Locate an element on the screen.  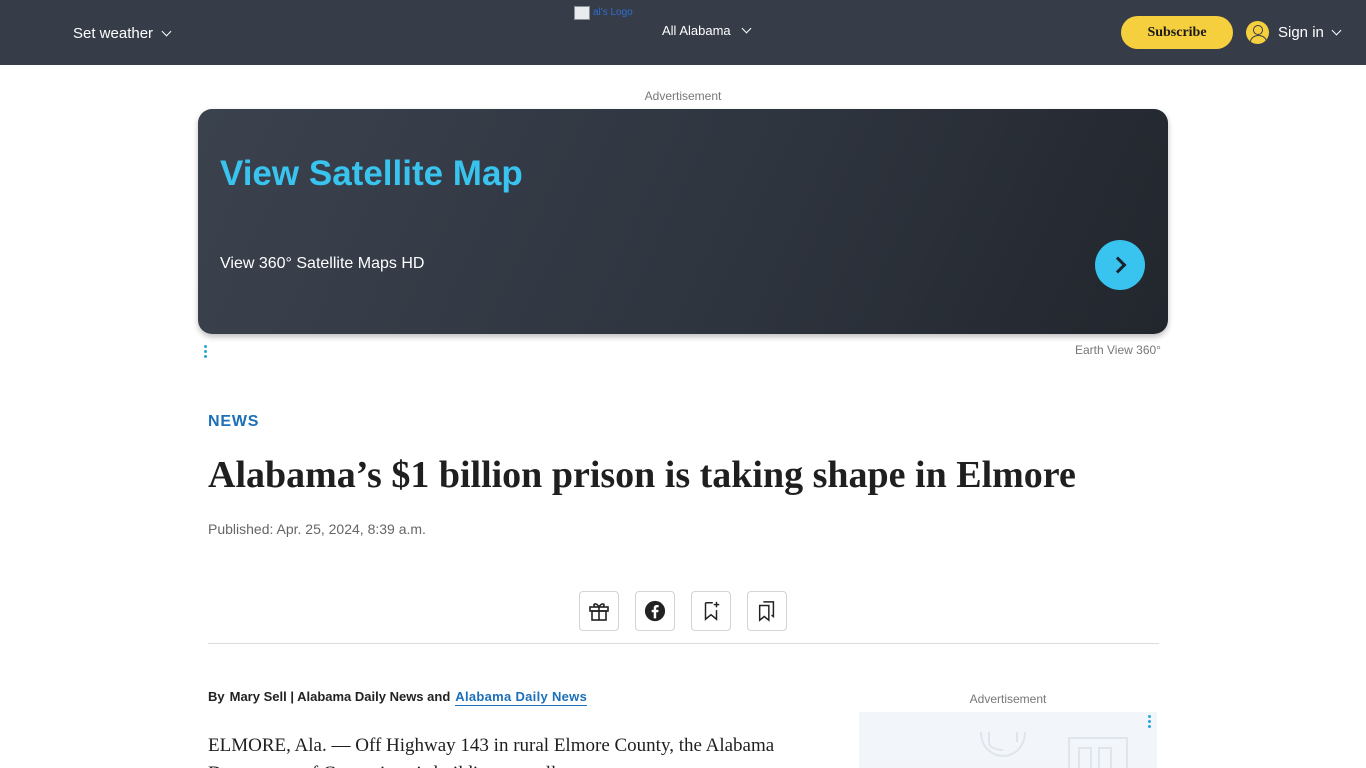
saved-bookmarks-icon is located at coordinates (766, 611).